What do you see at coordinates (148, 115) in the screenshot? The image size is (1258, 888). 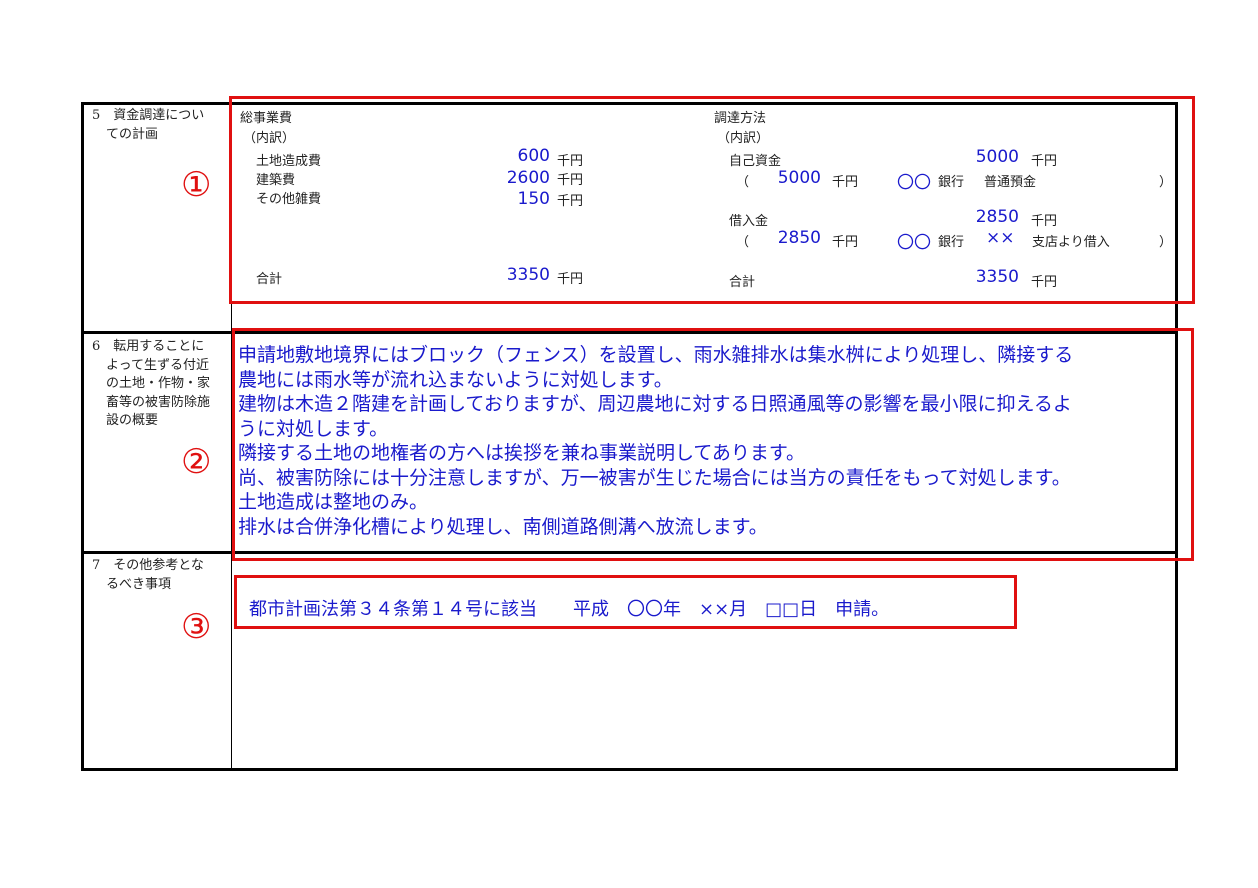 I see `section5-label-line: 5 資金調達につい` at bounding box center [148, 115].